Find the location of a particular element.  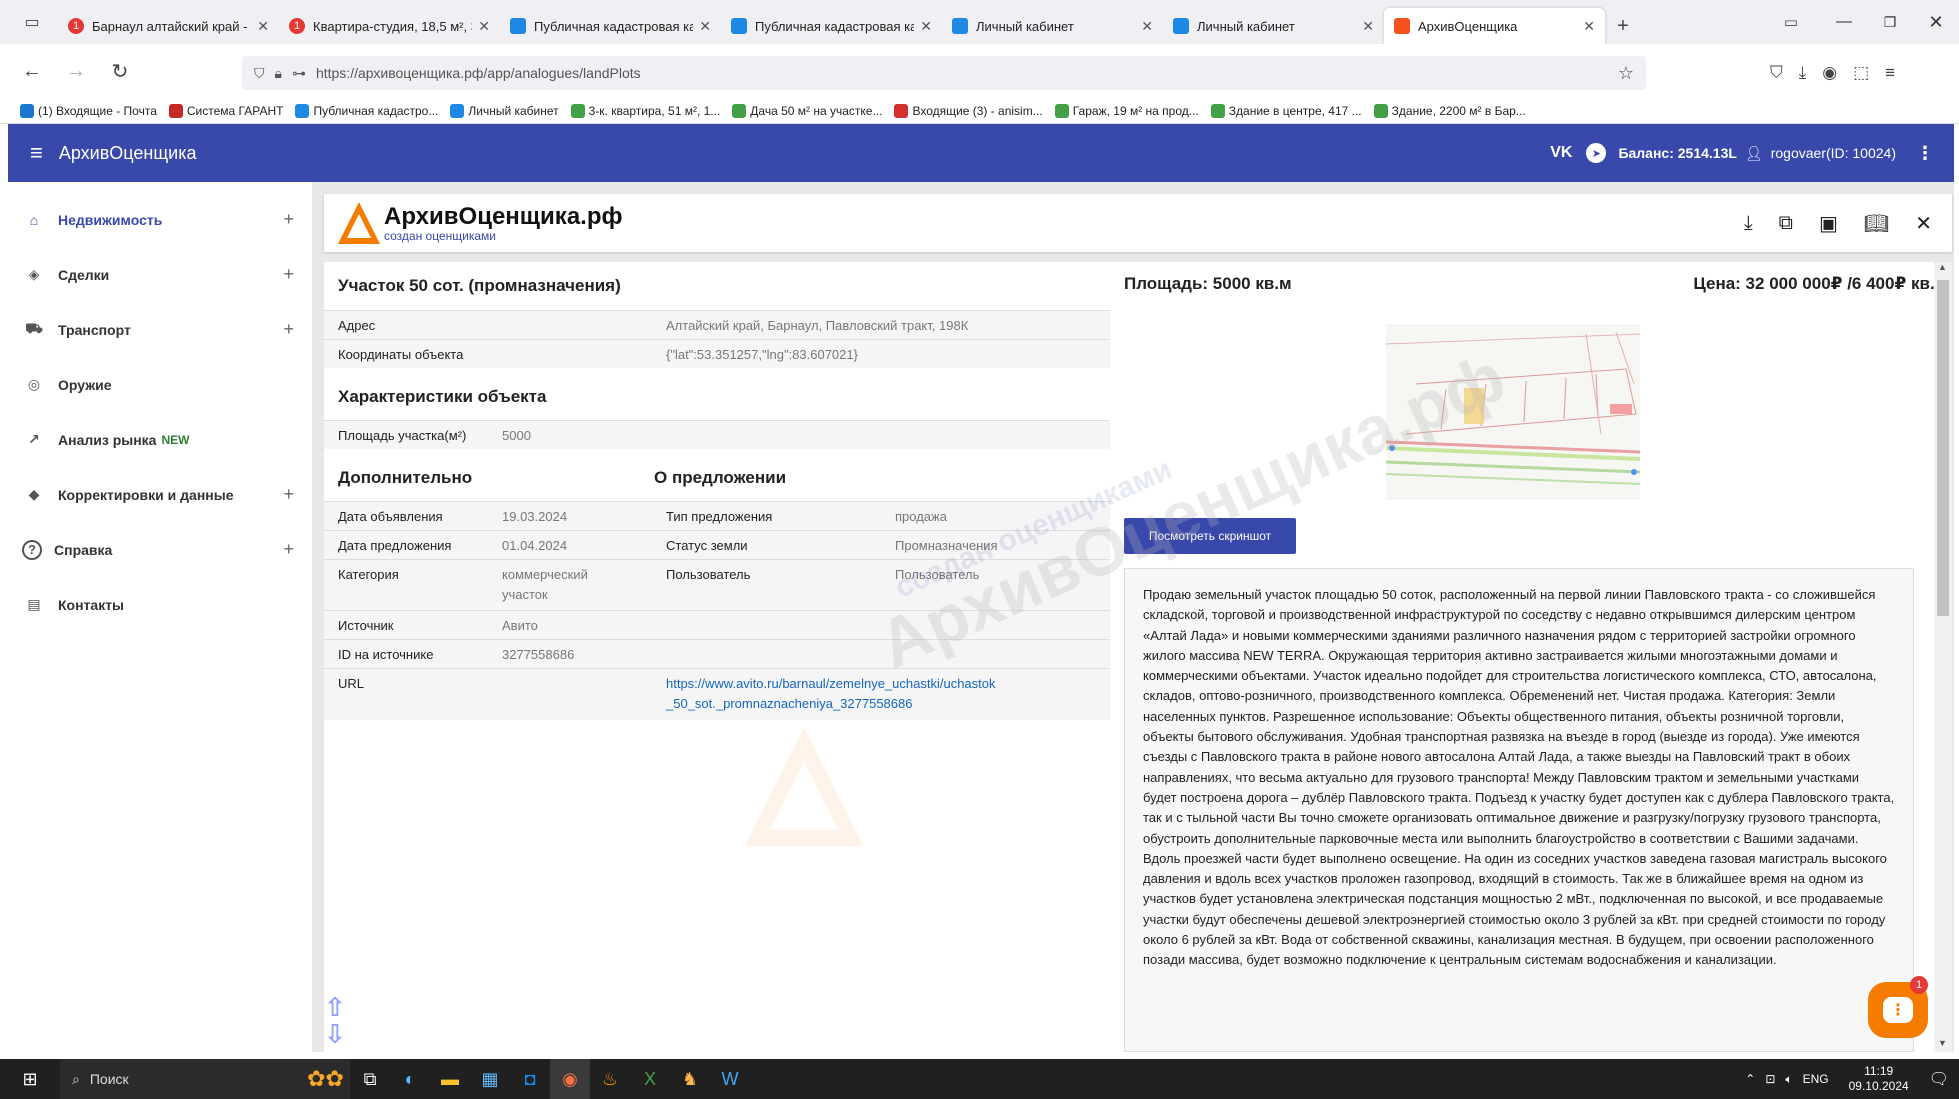

minimize-button: — is located at coordinates (1844, 22).